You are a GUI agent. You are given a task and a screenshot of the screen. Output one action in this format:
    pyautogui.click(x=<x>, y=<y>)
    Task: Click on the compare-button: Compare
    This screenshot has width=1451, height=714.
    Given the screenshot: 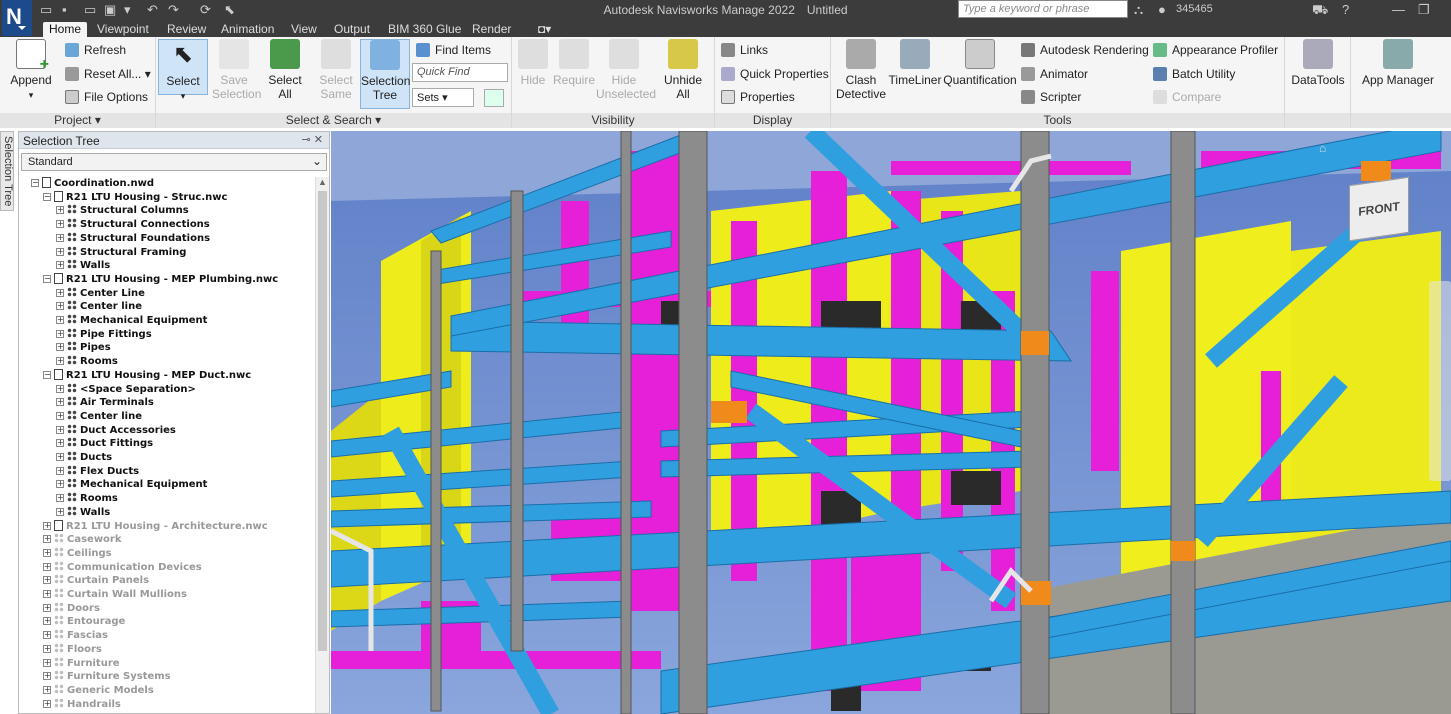 What is the action you would take?
    pyautogui.click(x=1187, y=97)
    